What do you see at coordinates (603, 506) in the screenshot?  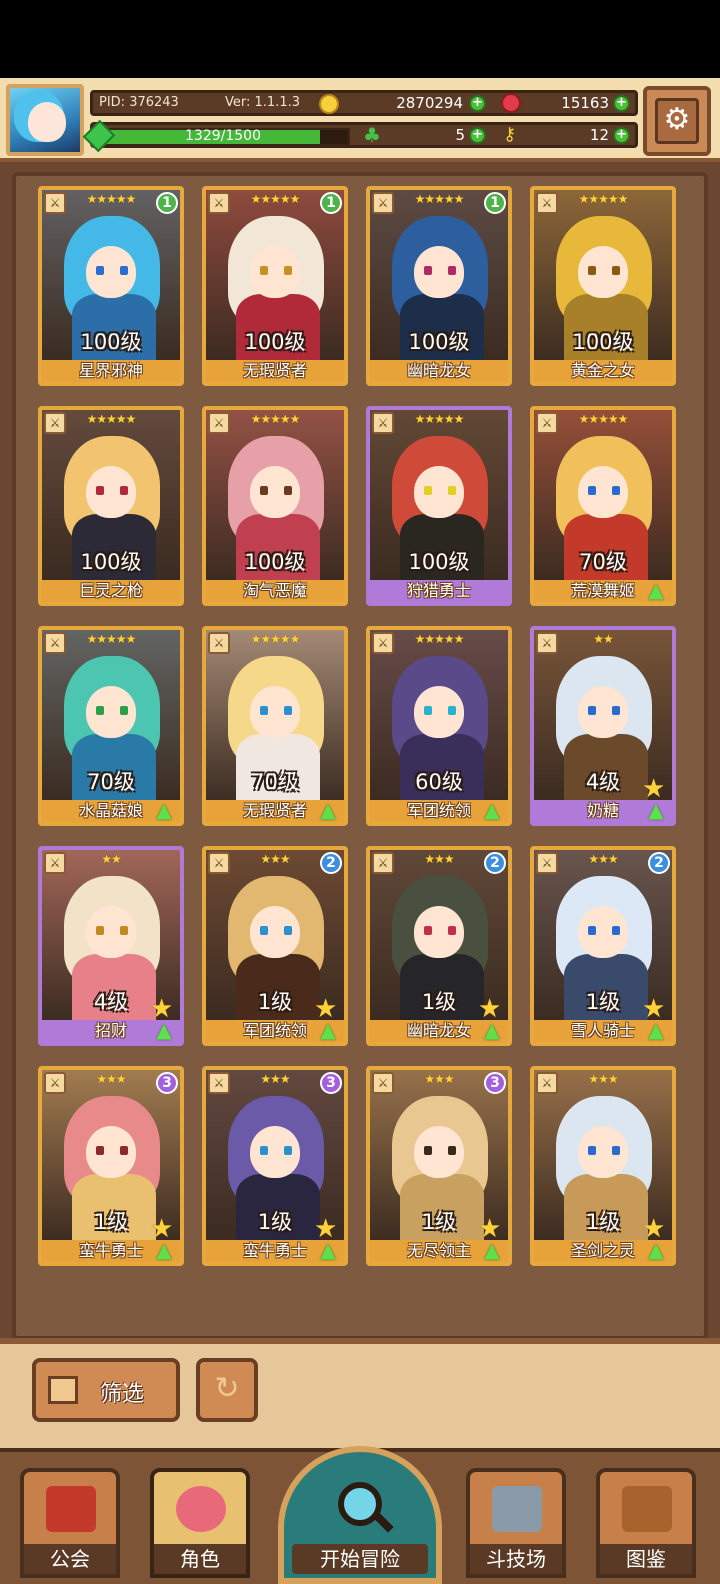 I see `character-card: ⚔ ★★★★★ 70级 荒漠舞姬 ▲` at bounding box center [603, 506].